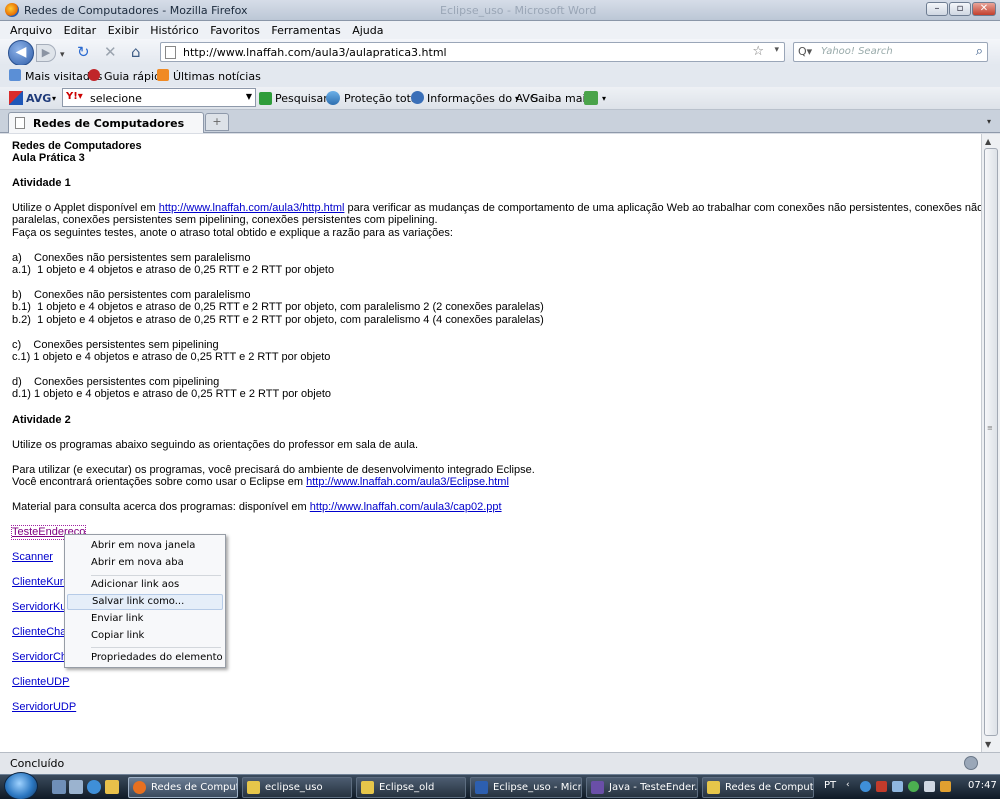 This screenshot has width=1000, height=799. What do you see at coordinates (170, 52) in the screenshot?
I see `page-icon` at bounding box center [170, 52].